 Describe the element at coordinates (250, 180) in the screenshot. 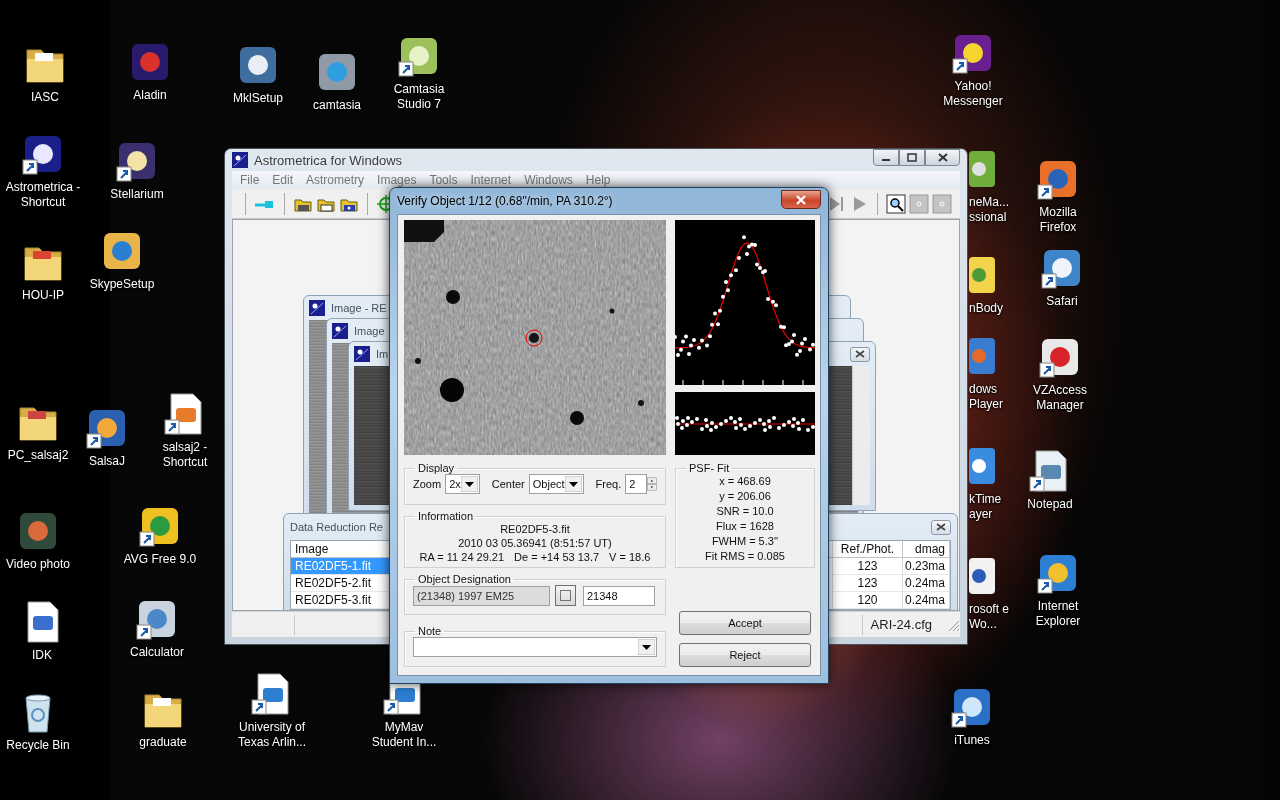

I see `menu-item: File` at that location.